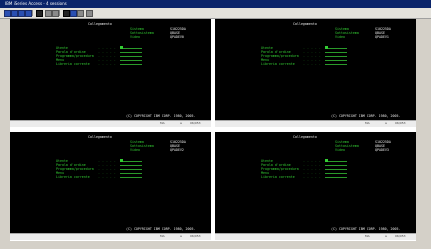 This screenshot has height=249, width=431. I want to click on video-value: QPADEV2, so click(177, 150).